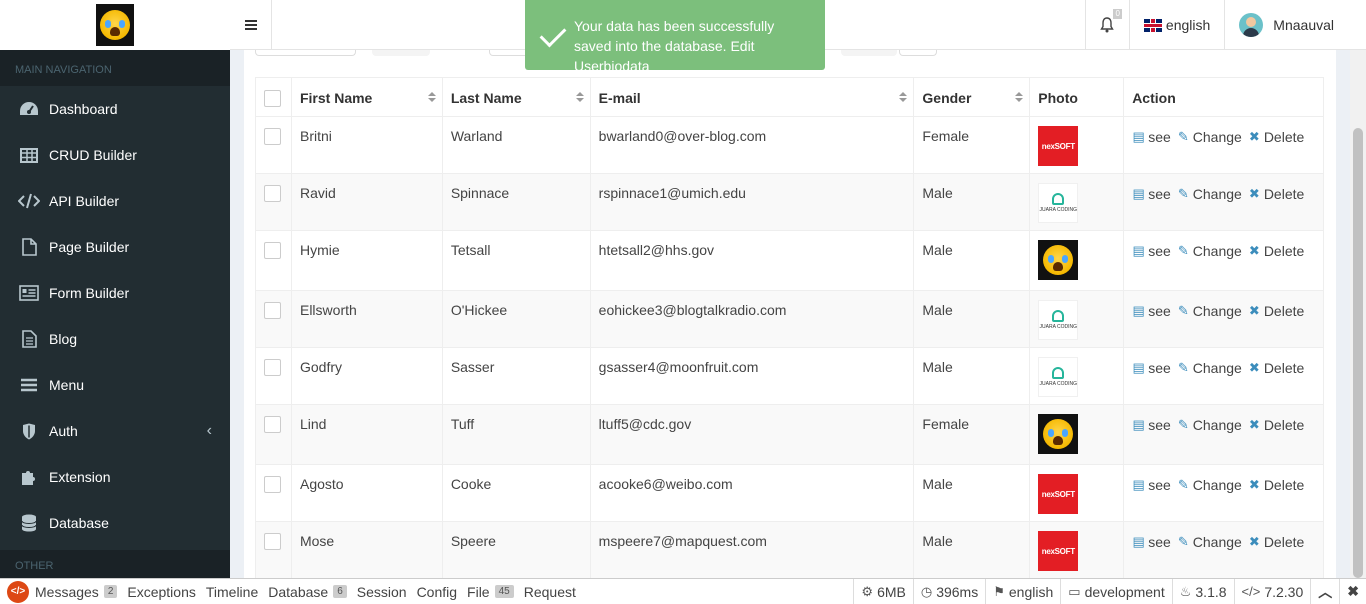 Image resolution: width=1366 pixels, height=604 pixels. I want to click on row-select-cell, so click(273, 145).